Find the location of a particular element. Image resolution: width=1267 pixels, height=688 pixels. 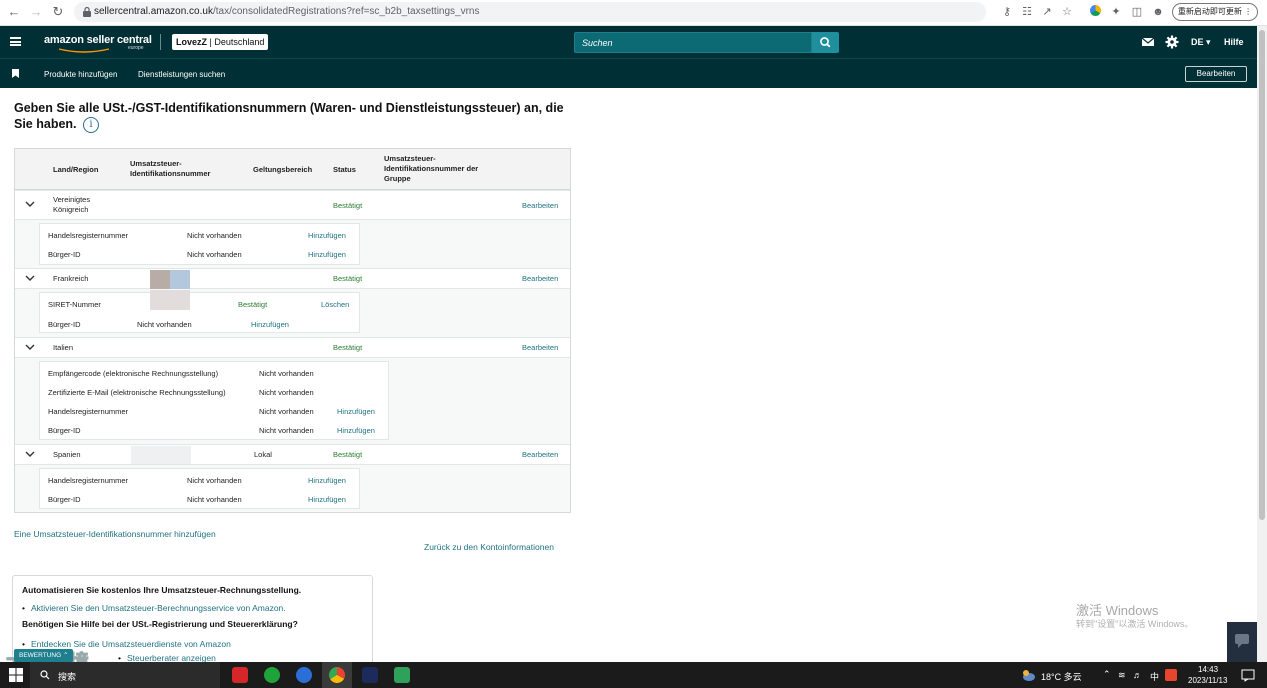

app-icon-blue is located at coordinates (304, 675).